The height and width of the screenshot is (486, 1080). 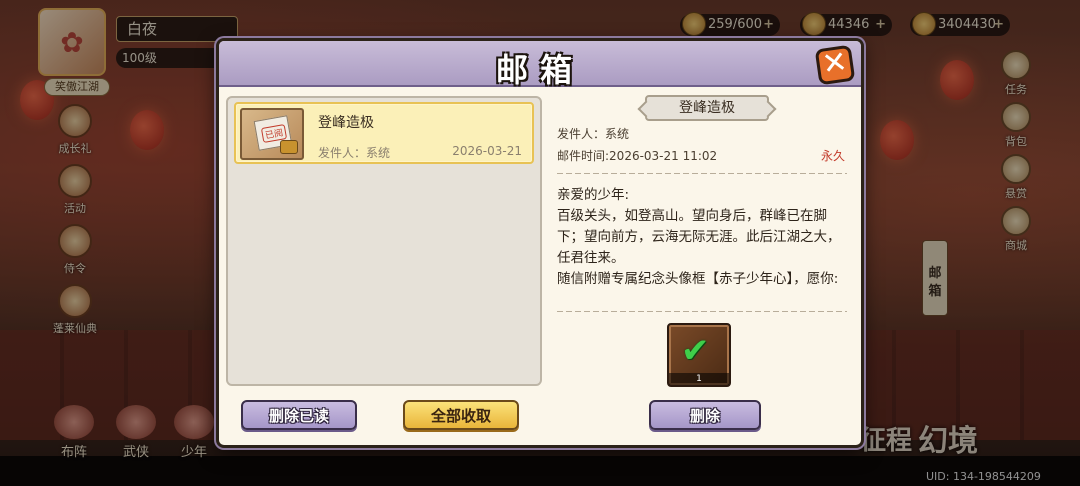 I want to click on attachment-item: ✔ 1, so click(x=699, y=355).